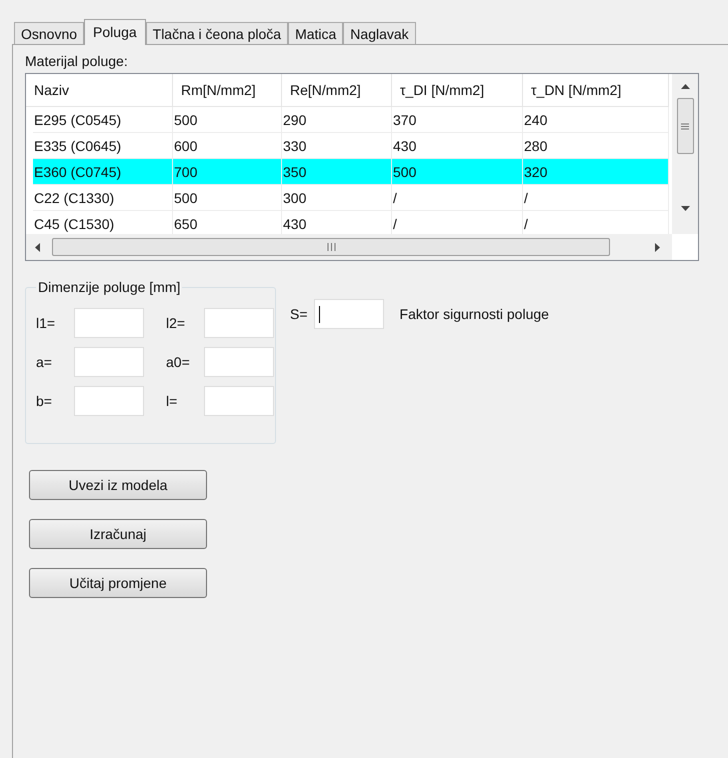  What do you see at coordinates (171, 401) in the screenshot?
I see `field-label: l=` at bounding box center [171, 401].